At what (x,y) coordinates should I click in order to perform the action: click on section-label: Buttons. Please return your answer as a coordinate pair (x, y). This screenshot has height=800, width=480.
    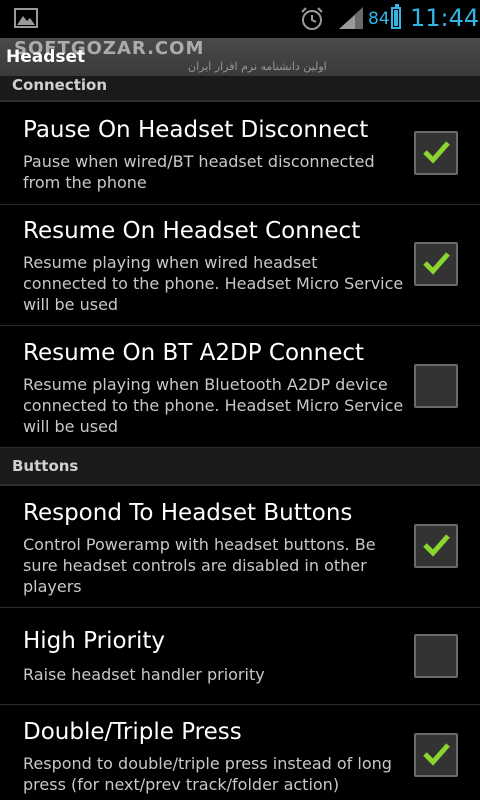
    Looking at the image, I should click on (45, 466).